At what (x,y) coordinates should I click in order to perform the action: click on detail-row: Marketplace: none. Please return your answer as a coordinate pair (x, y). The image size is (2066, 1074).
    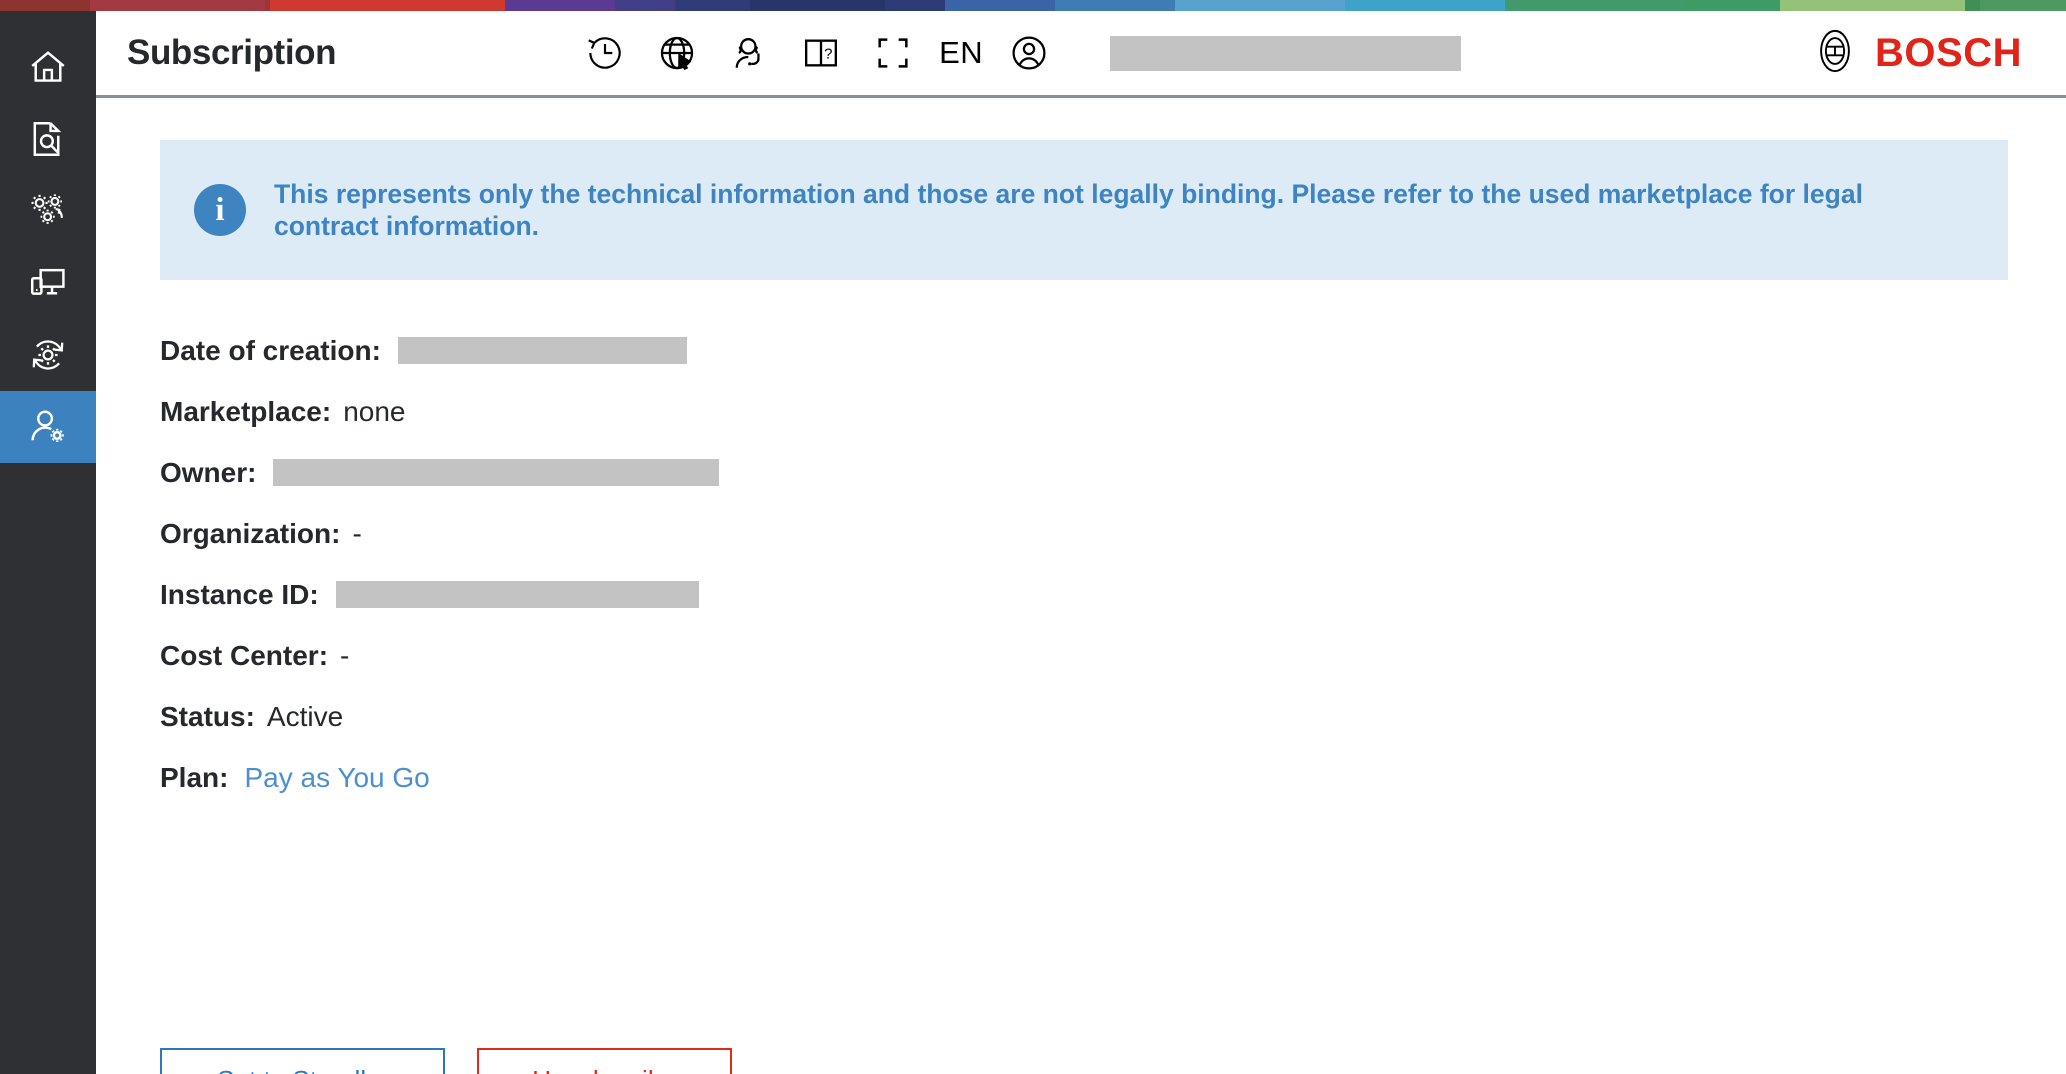
    Looking at the image, I should click on (1060, 411).